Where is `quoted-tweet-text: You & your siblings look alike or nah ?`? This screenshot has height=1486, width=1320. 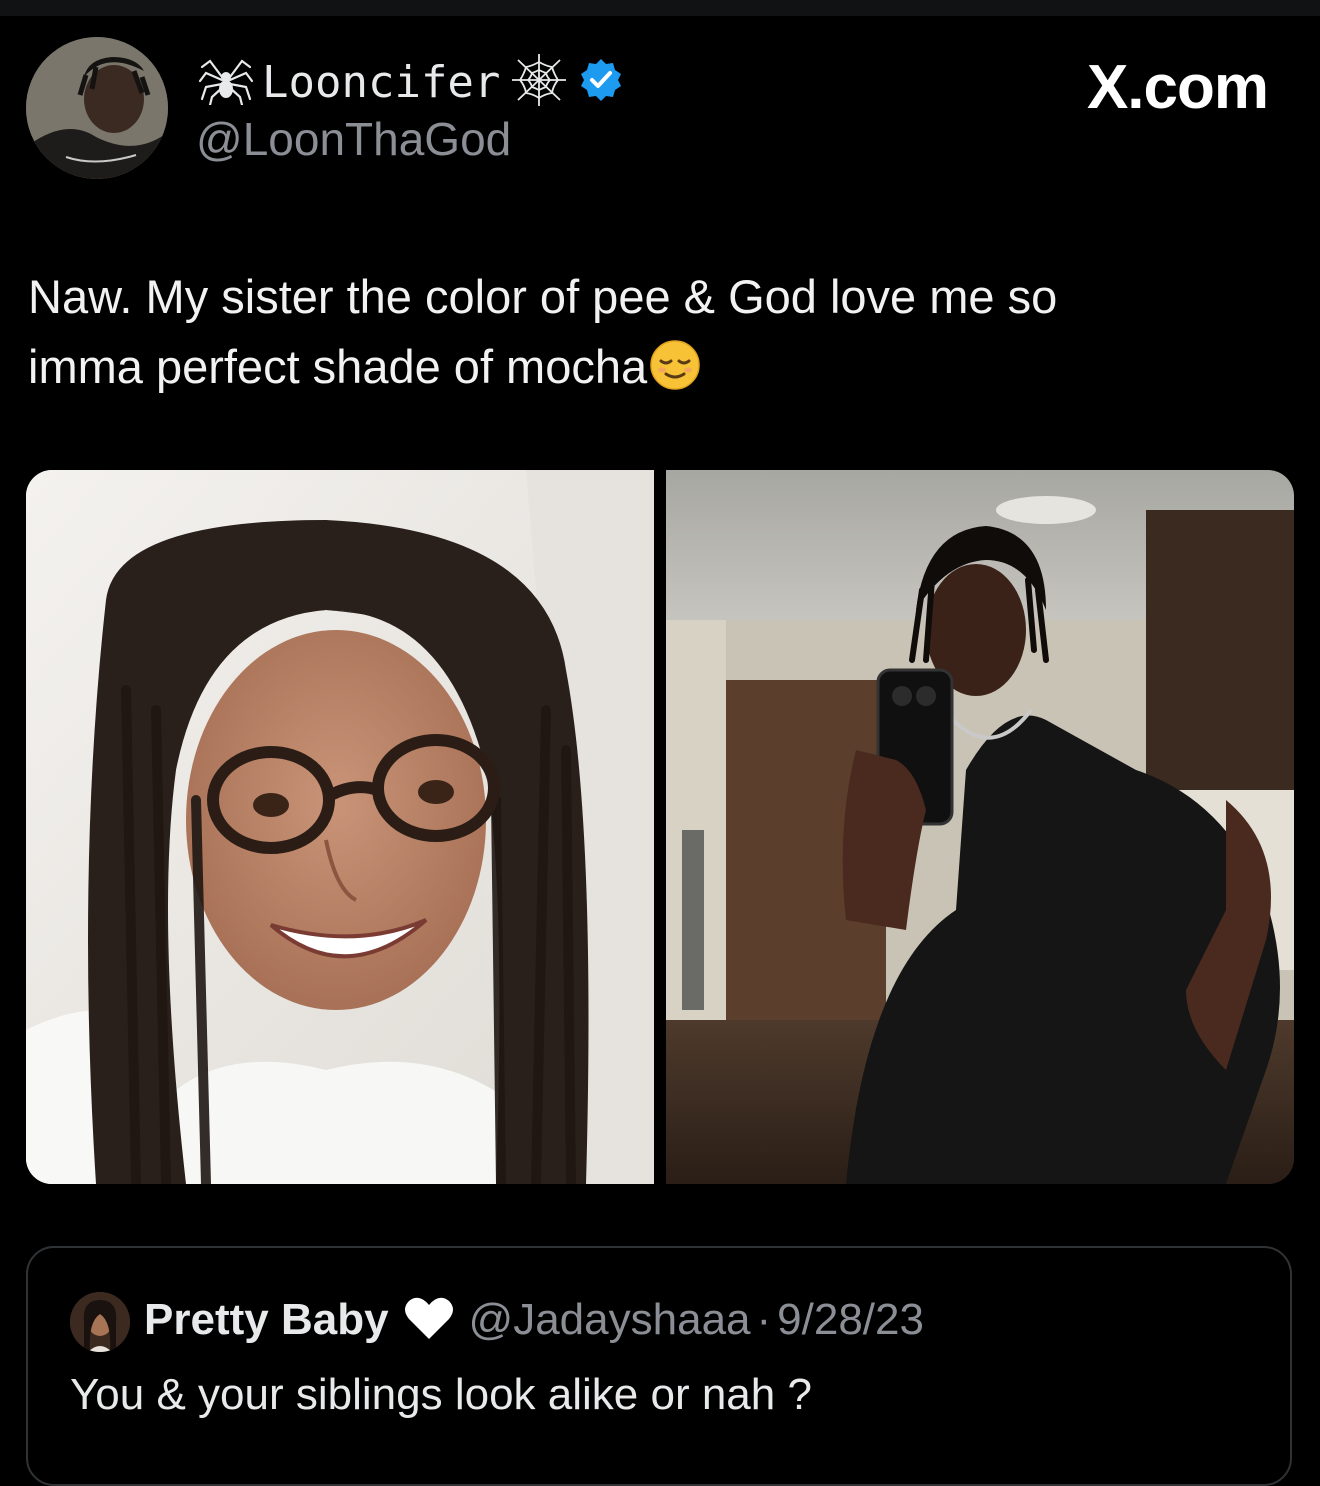 quoted-tweet-text: You & your siblings look alike or nah ? is located at coordinates (441, 1394).